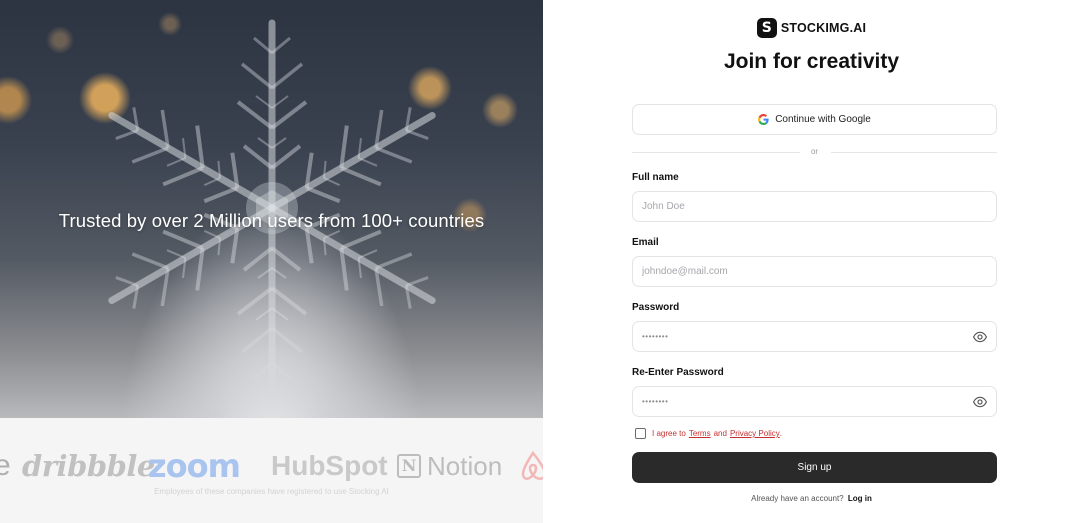  I want to click on full-name-label: Full name, so click(655, 177).